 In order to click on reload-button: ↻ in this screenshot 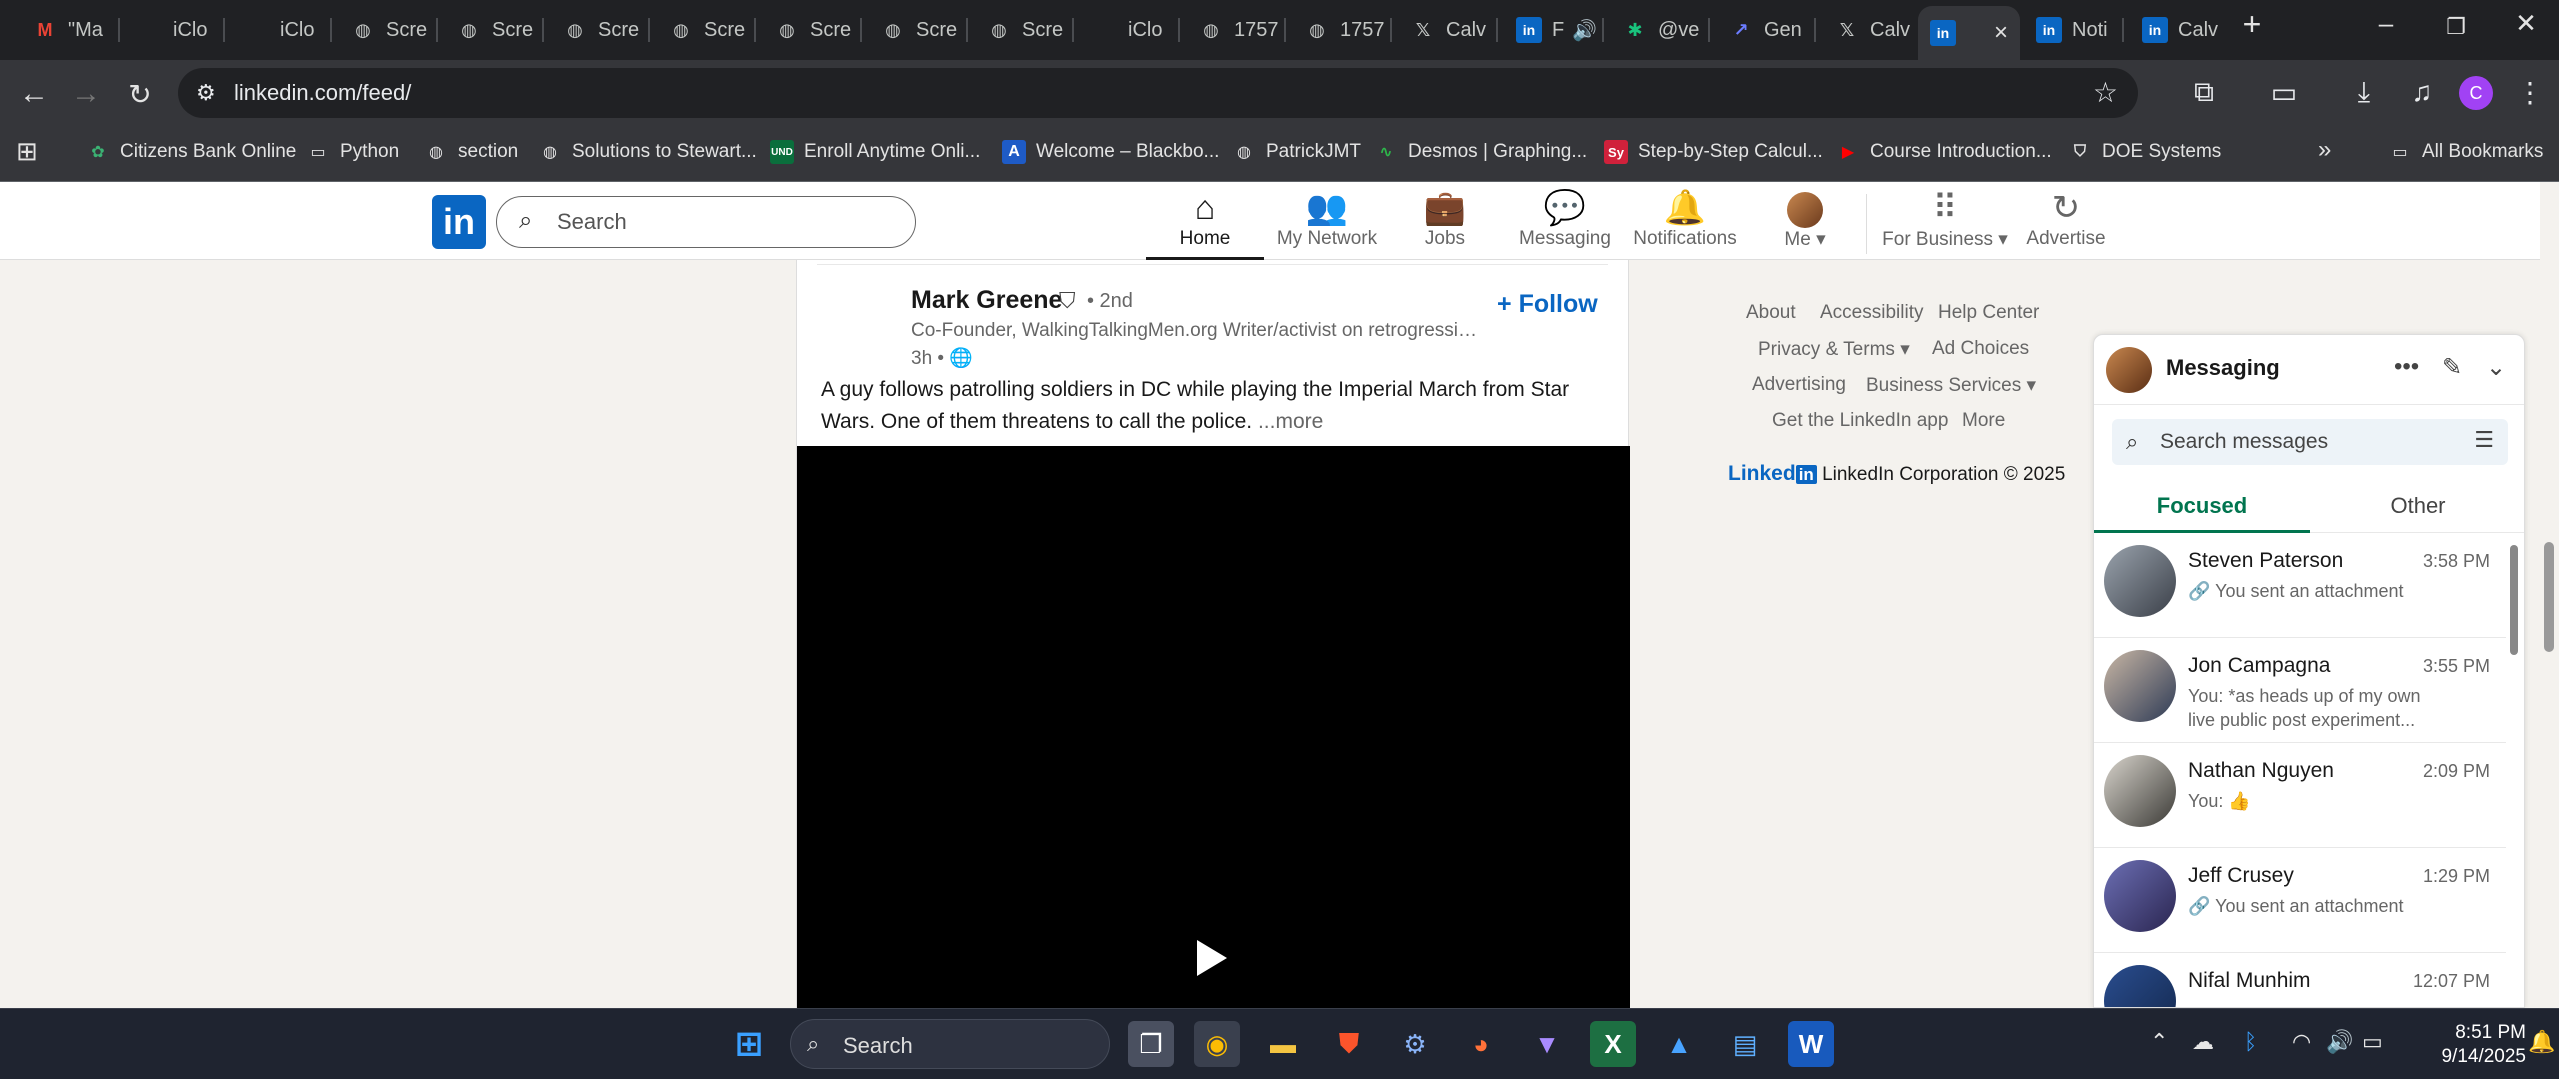, I will do `click(140, 94)`.